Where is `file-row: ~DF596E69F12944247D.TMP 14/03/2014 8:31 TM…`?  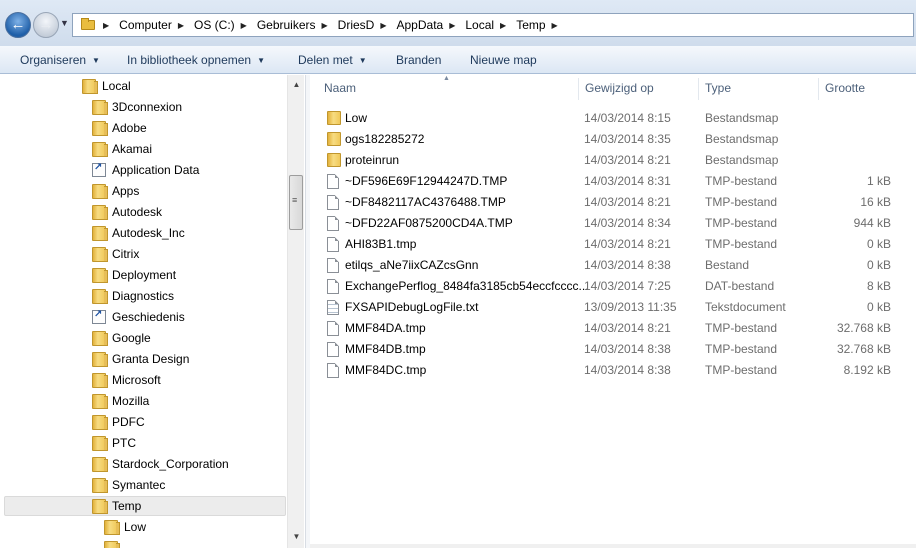
file-row: ~DF596E69F12944247D.TMP 14/03/2014 8:31 TM… is located at coordinates (613, 180).